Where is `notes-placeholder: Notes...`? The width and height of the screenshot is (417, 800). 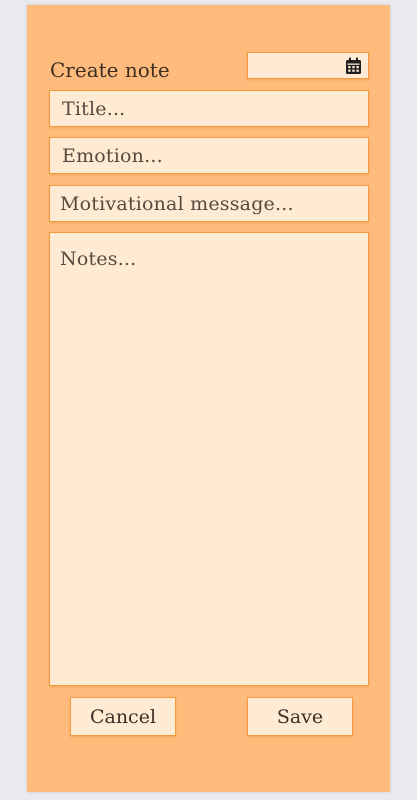 notes-placeholder: Notes... is located at coordinates (98, 259).